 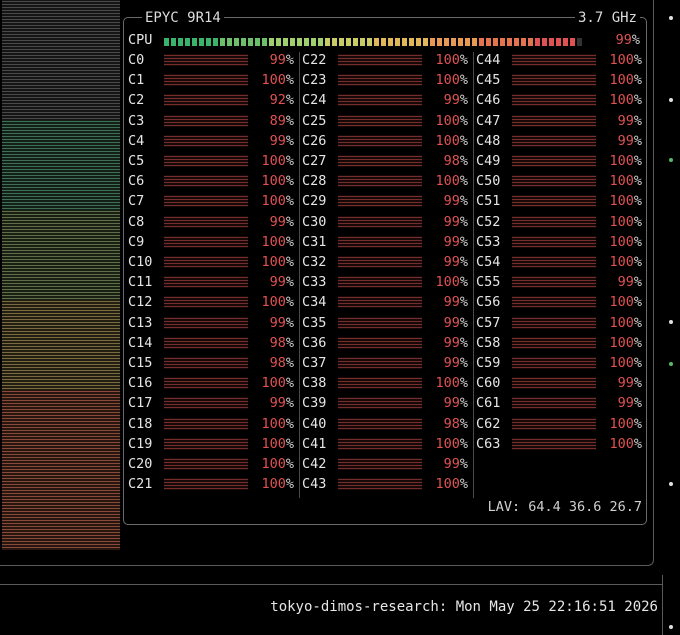 What do you see at coordinates (627, 40) in the screenshot?
I see `cpu-total-percent: 99%` at bounding box center [627, 40].